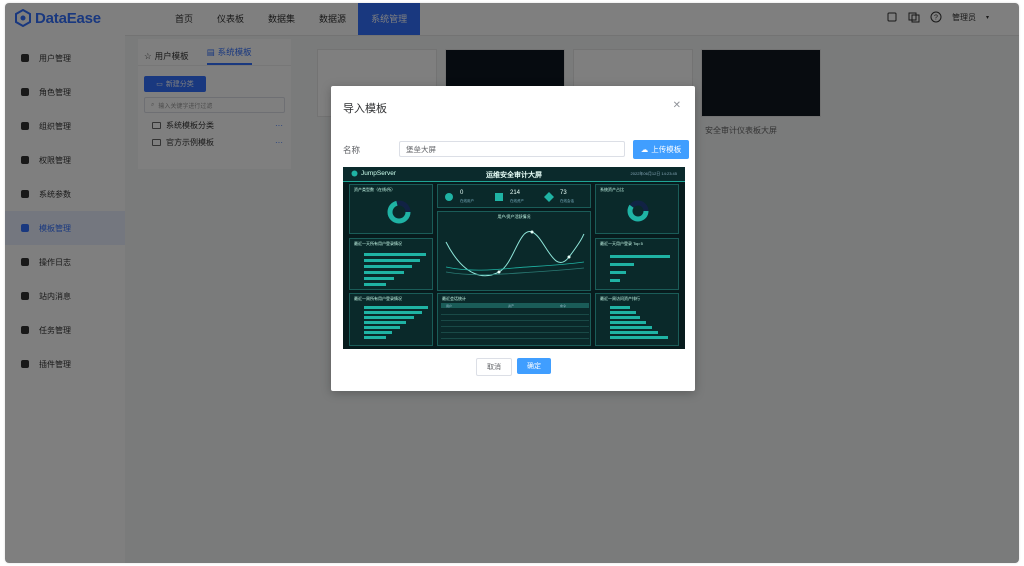  Describe the element at coordinates (549, 197) in the screenshot. I see `session-icon` at that location.